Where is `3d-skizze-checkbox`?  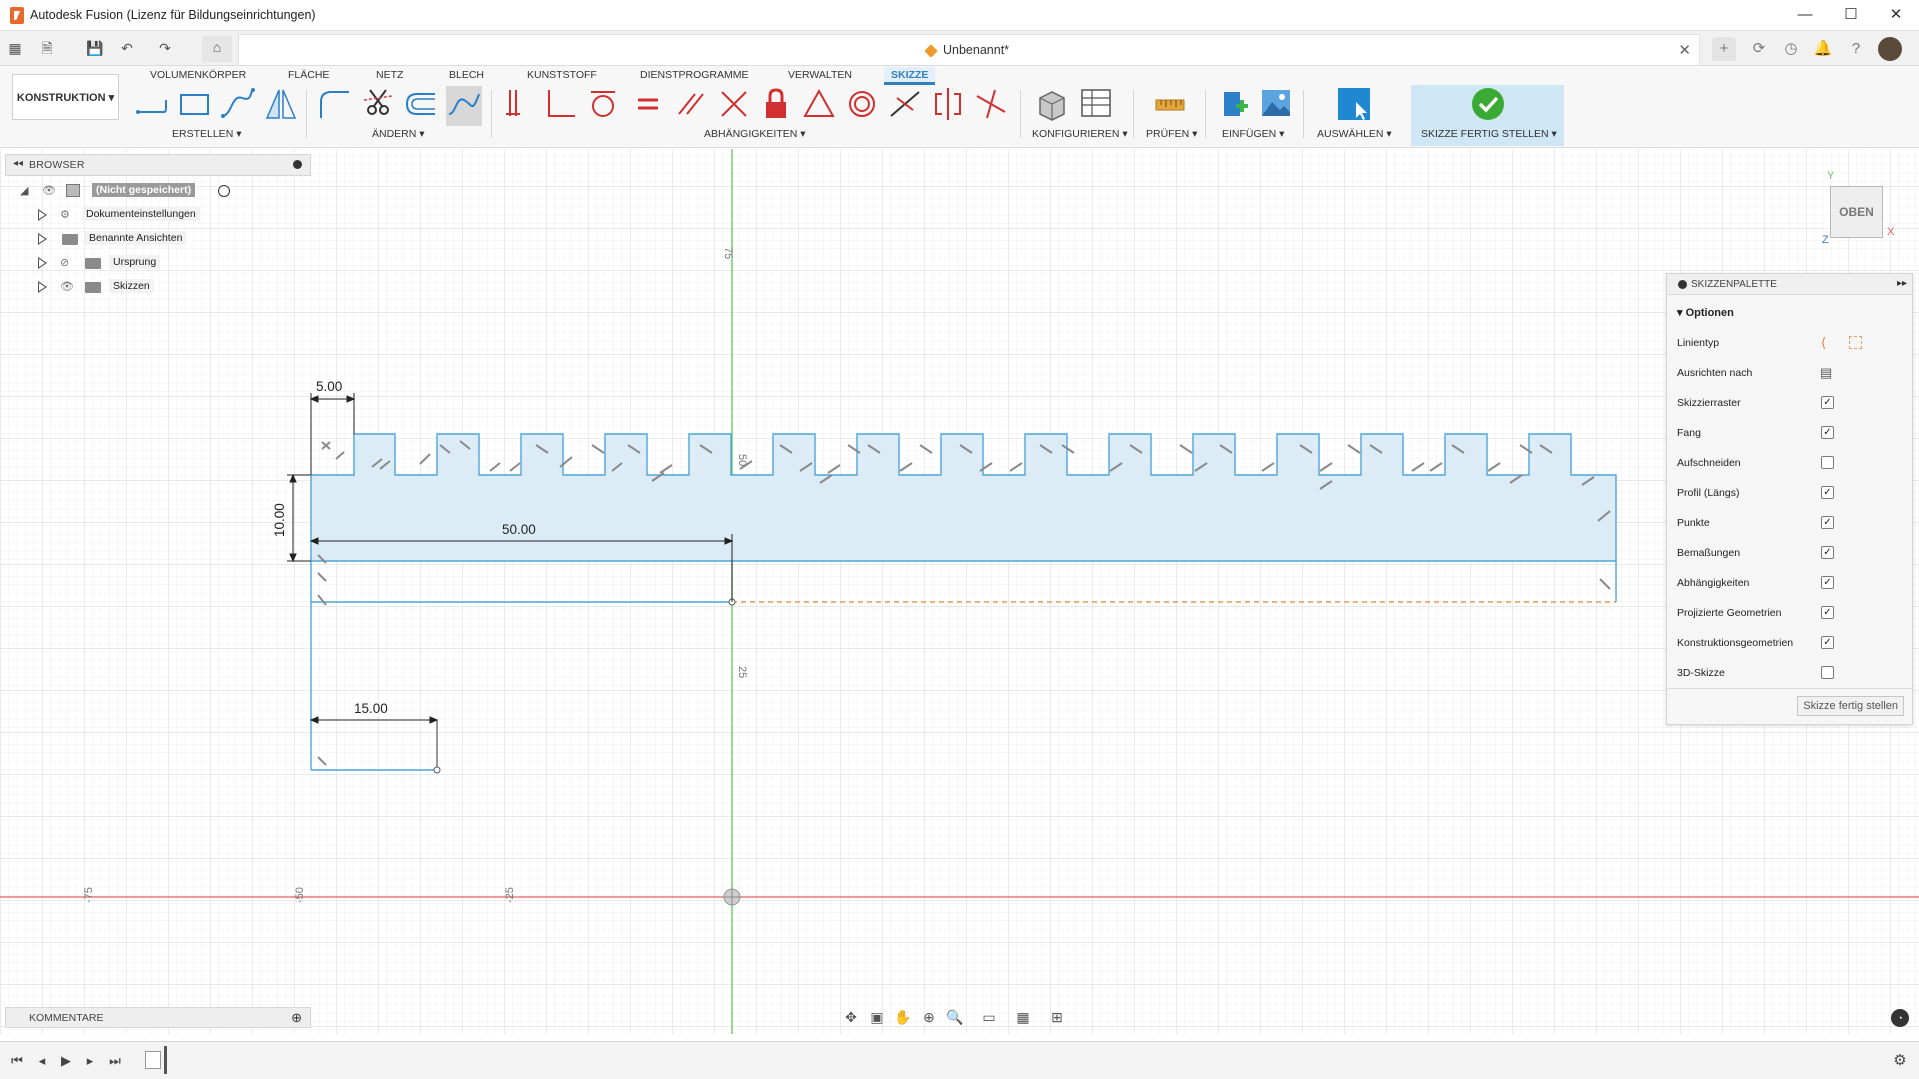 3d-skizze-checkbox is located at coordinates (1827, 672).